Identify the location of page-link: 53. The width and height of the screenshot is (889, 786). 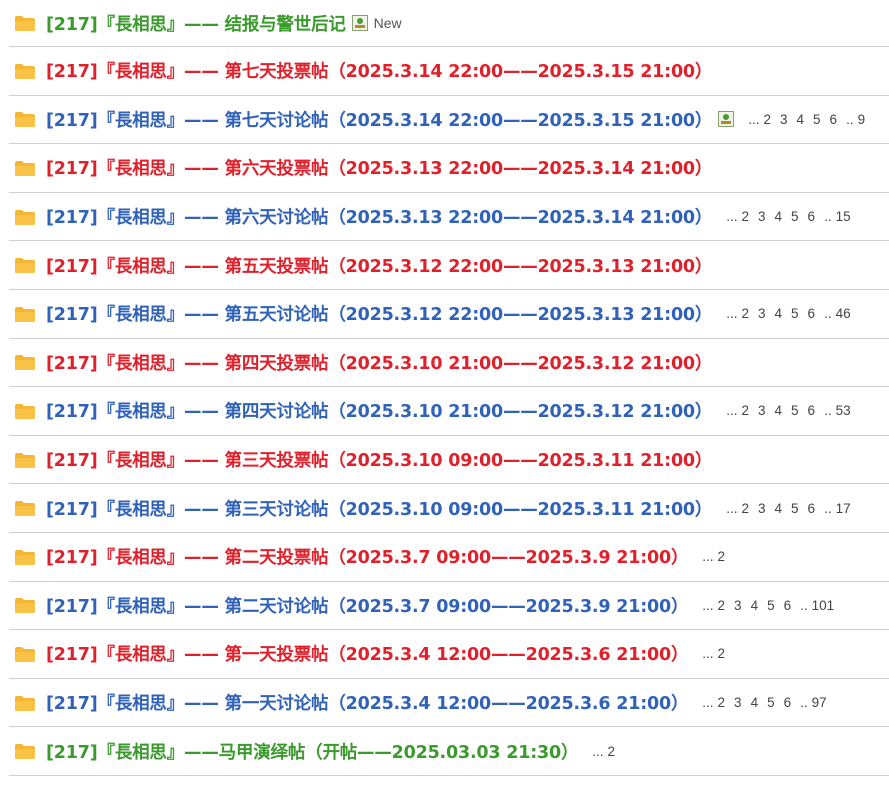
(843, 410).